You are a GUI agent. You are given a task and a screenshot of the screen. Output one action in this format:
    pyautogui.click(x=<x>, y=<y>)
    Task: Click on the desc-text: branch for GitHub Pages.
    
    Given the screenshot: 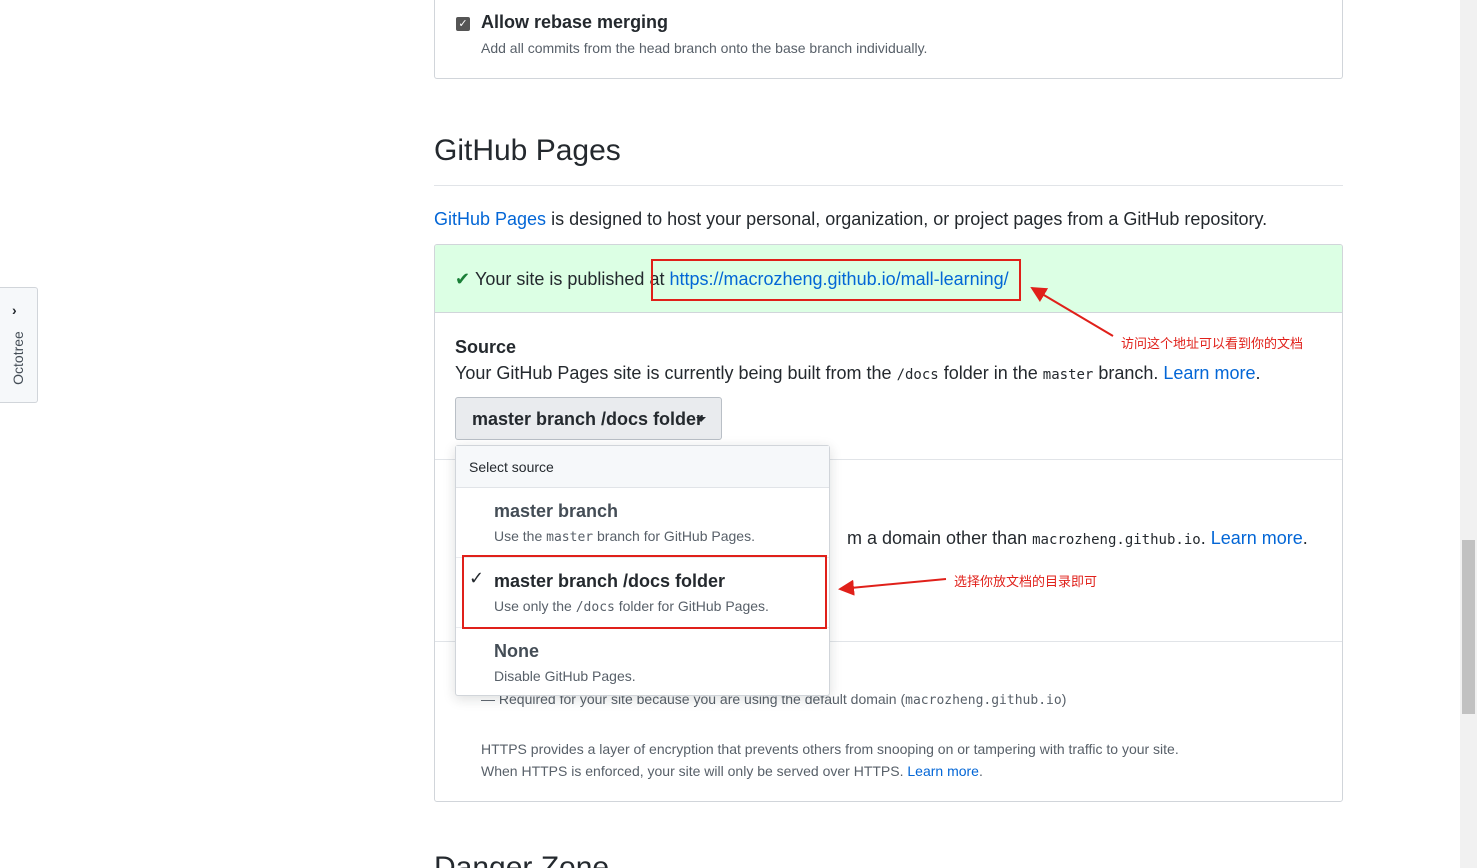 What is the action you would take?
    pyautogui.click(x=674, y=536)
    